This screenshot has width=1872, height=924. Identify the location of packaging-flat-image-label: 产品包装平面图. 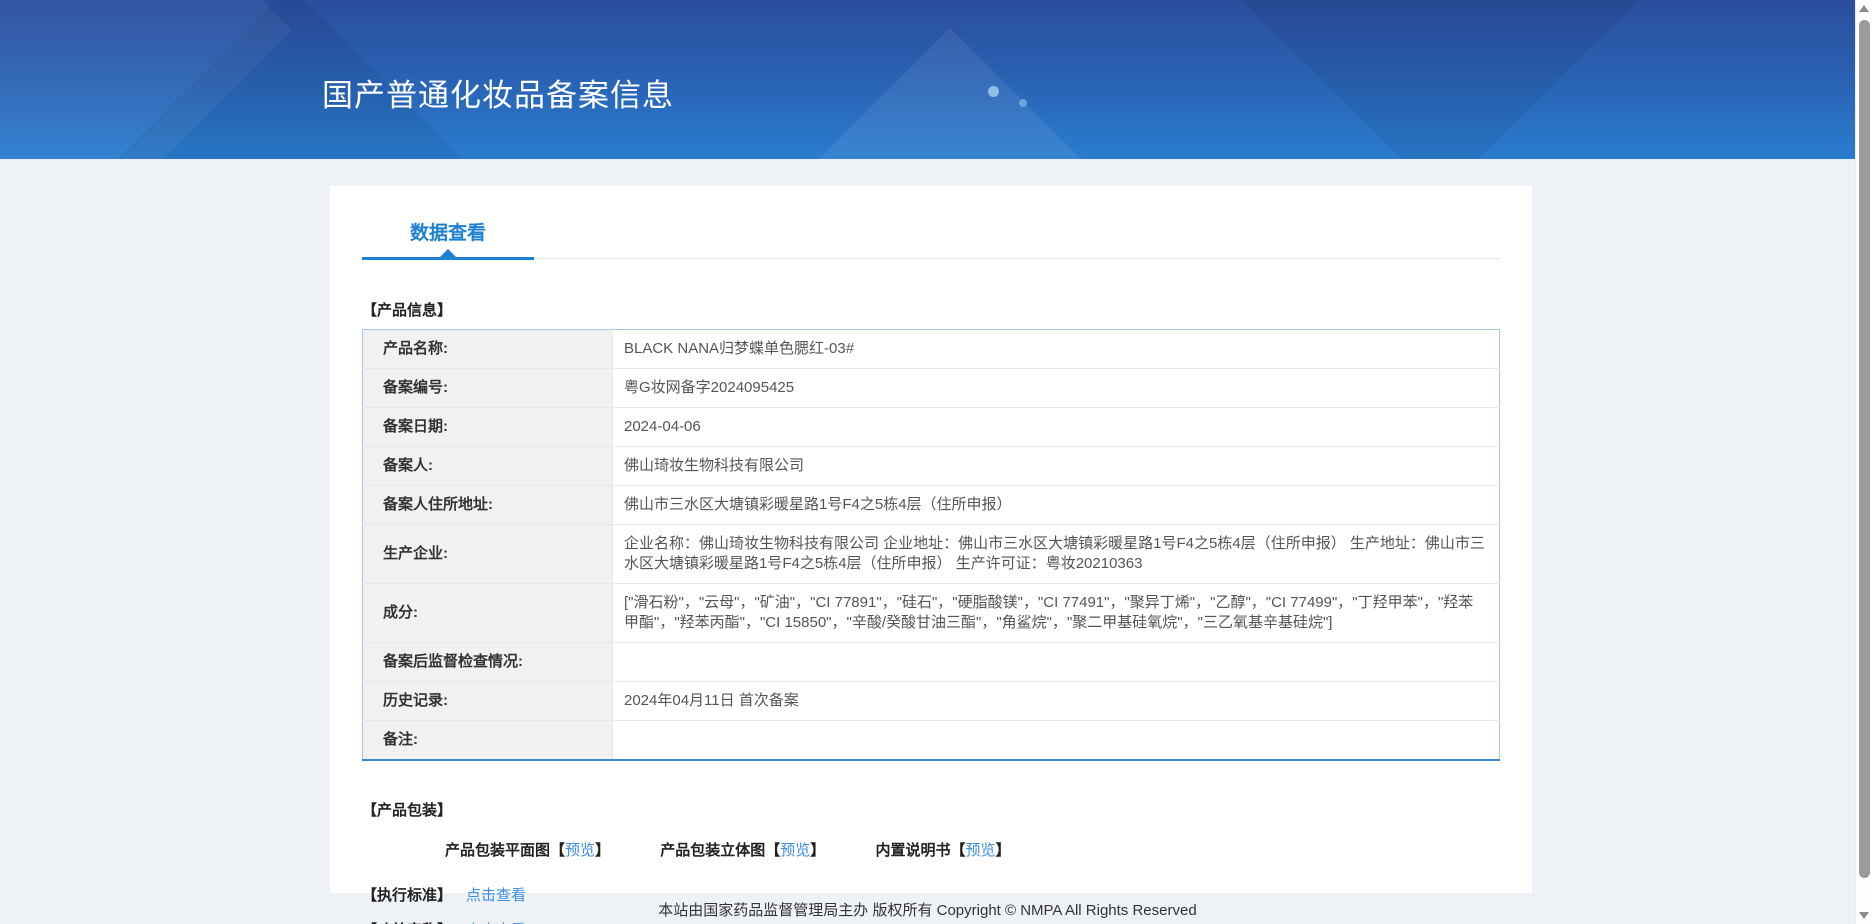
(498, 850).